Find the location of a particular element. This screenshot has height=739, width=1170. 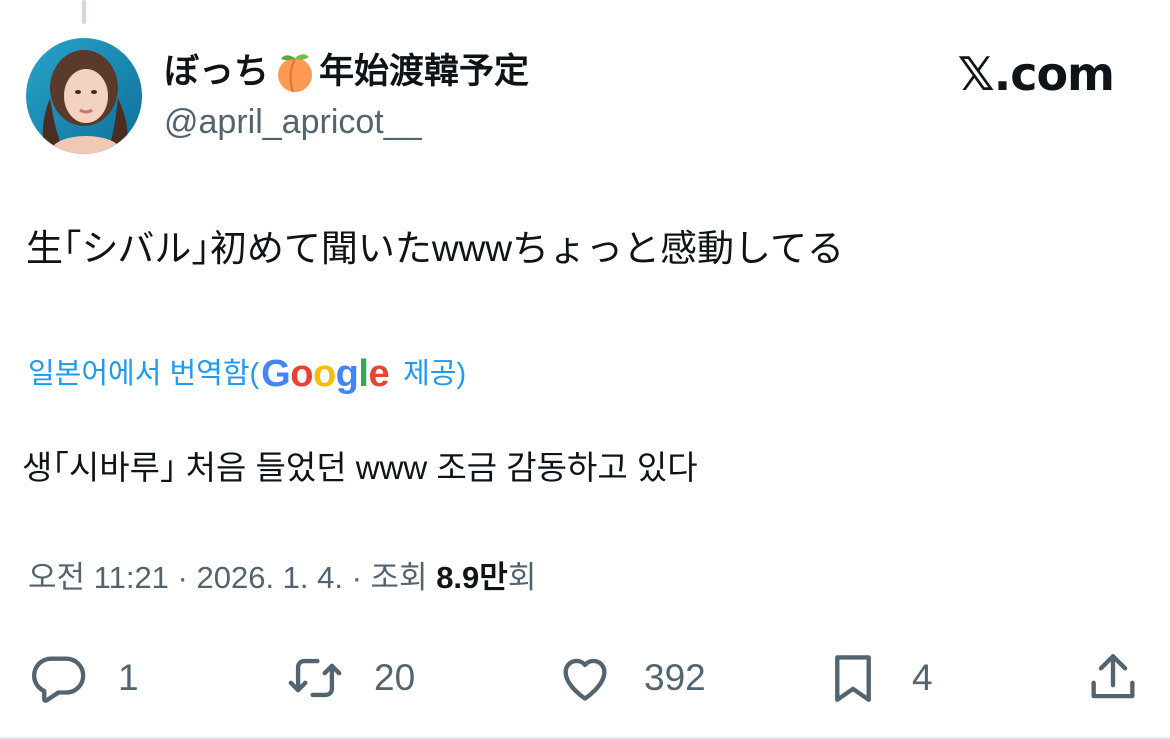

translation-label: 일본어에서 번역함( is located at coordinates (144, 374).